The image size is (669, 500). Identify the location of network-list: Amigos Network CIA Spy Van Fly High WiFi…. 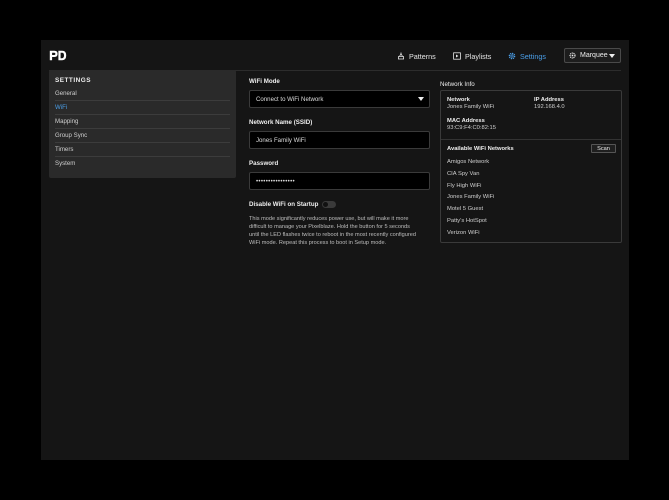
(531, 198).